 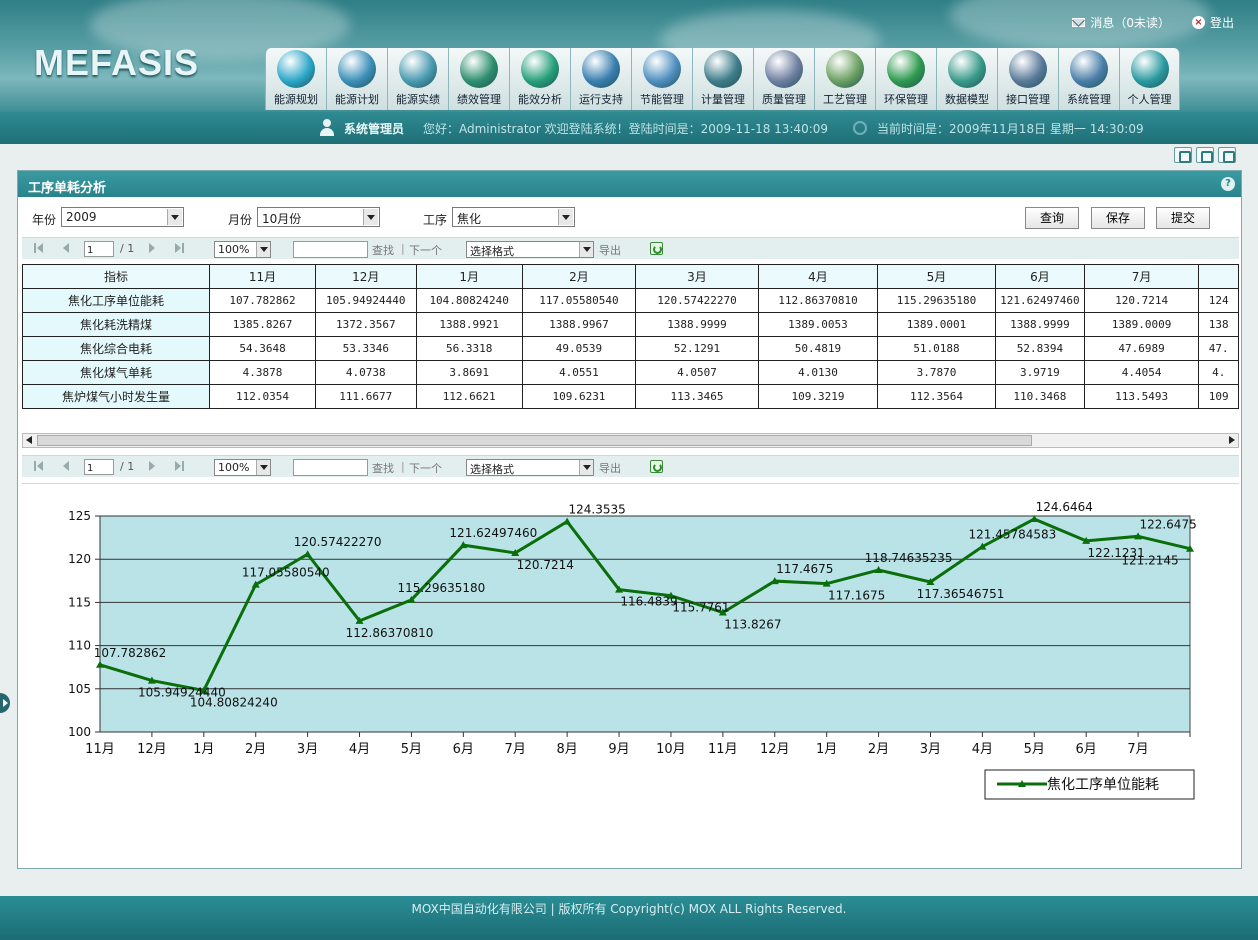 I want to click on nav-label: 计量管理, so click(x=723, y=99).